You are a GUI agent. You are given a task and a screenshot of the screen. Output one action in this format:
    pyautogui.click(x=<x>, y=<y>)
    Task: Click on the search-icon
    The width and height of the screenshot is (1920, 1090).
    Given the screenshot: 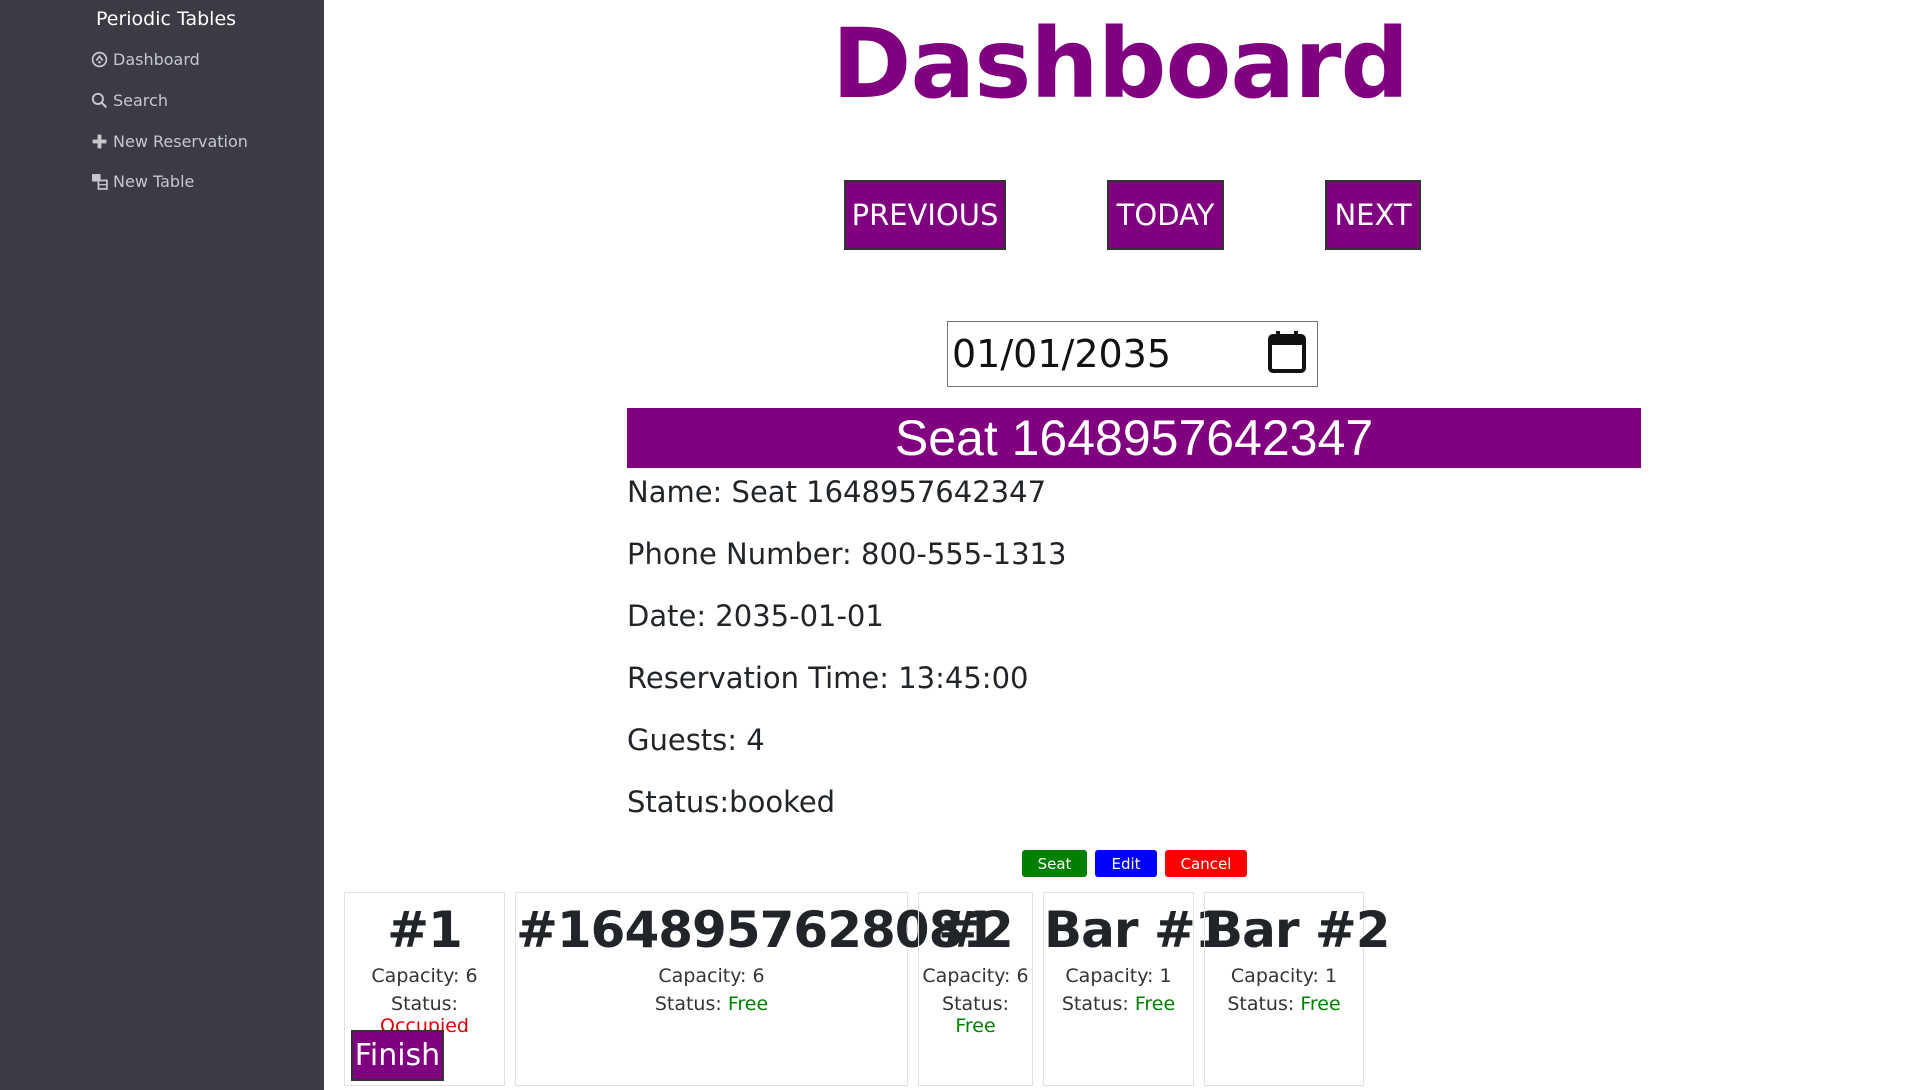 What is the action you would take?
    pyautogui.click(x=99, y=100)
    